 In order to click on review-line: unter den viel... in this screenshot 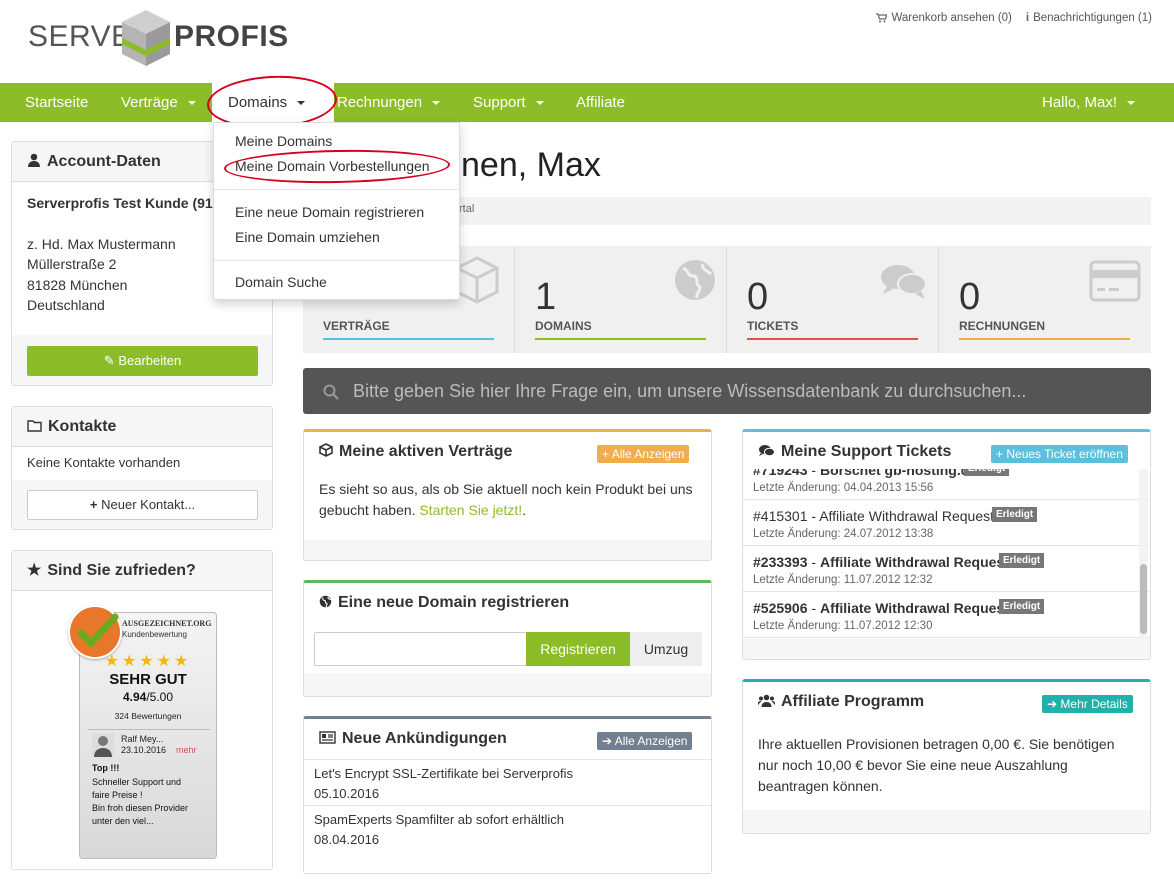, I will do `click(123, 821)`.